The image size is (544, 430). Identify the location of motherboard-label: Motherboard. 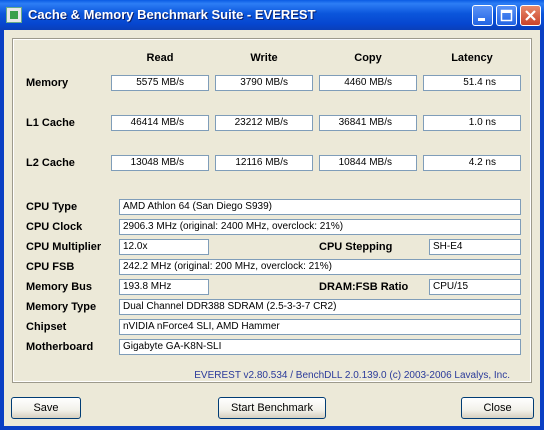
(60, 347).